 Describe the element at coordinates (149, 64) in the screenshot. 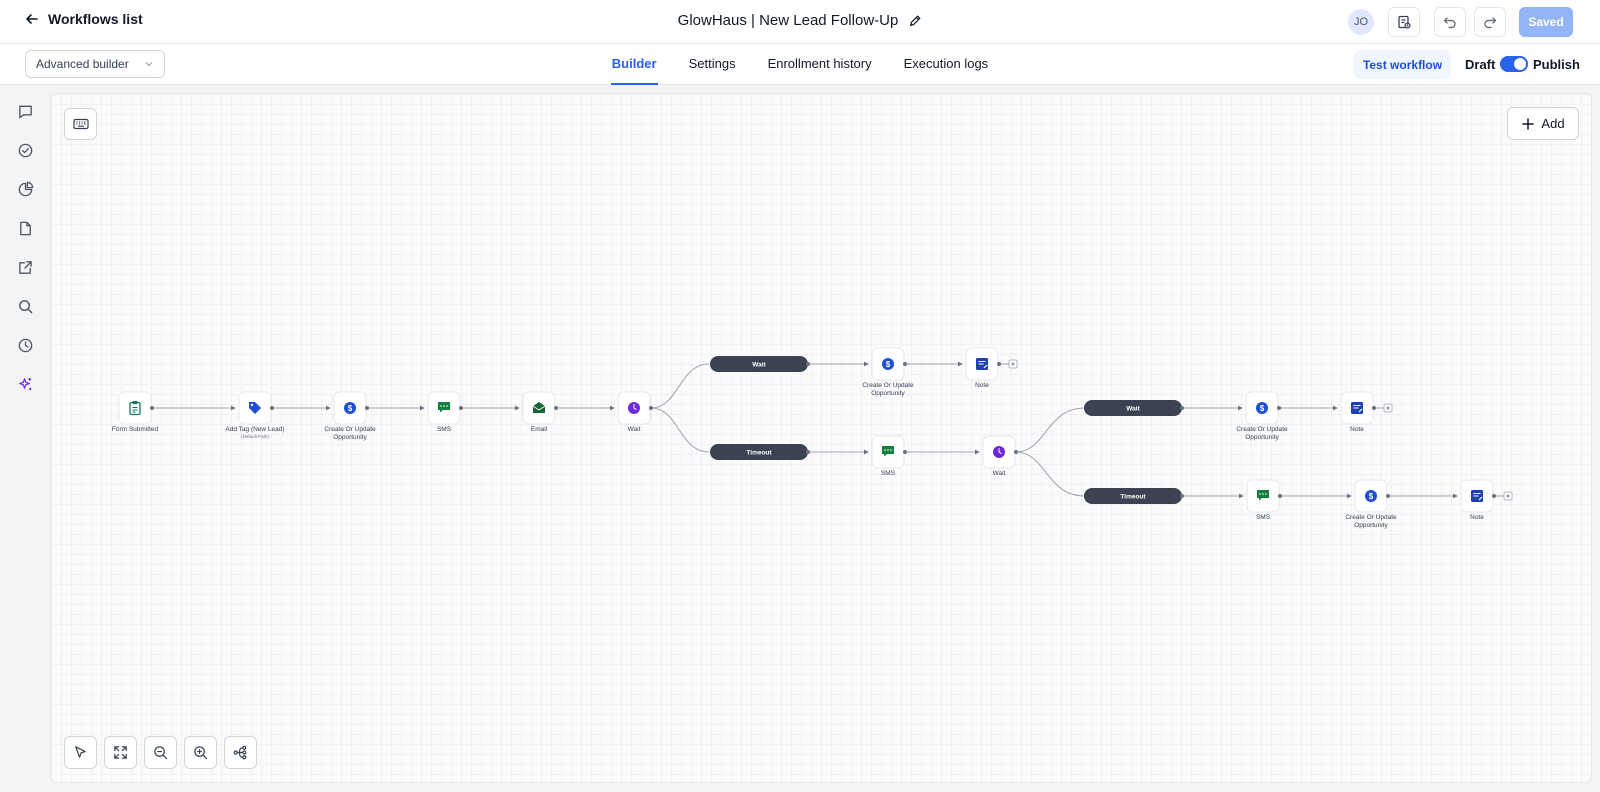

I see `chevron-down-icon` at that location.